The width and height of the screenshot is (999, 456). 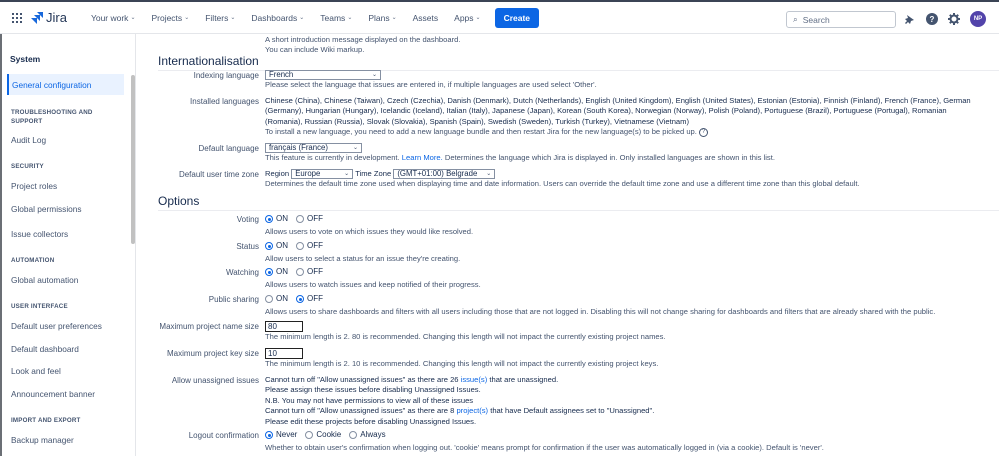 I want to click on nav-projects: Projects ⌄, so click(x=170, y=18).